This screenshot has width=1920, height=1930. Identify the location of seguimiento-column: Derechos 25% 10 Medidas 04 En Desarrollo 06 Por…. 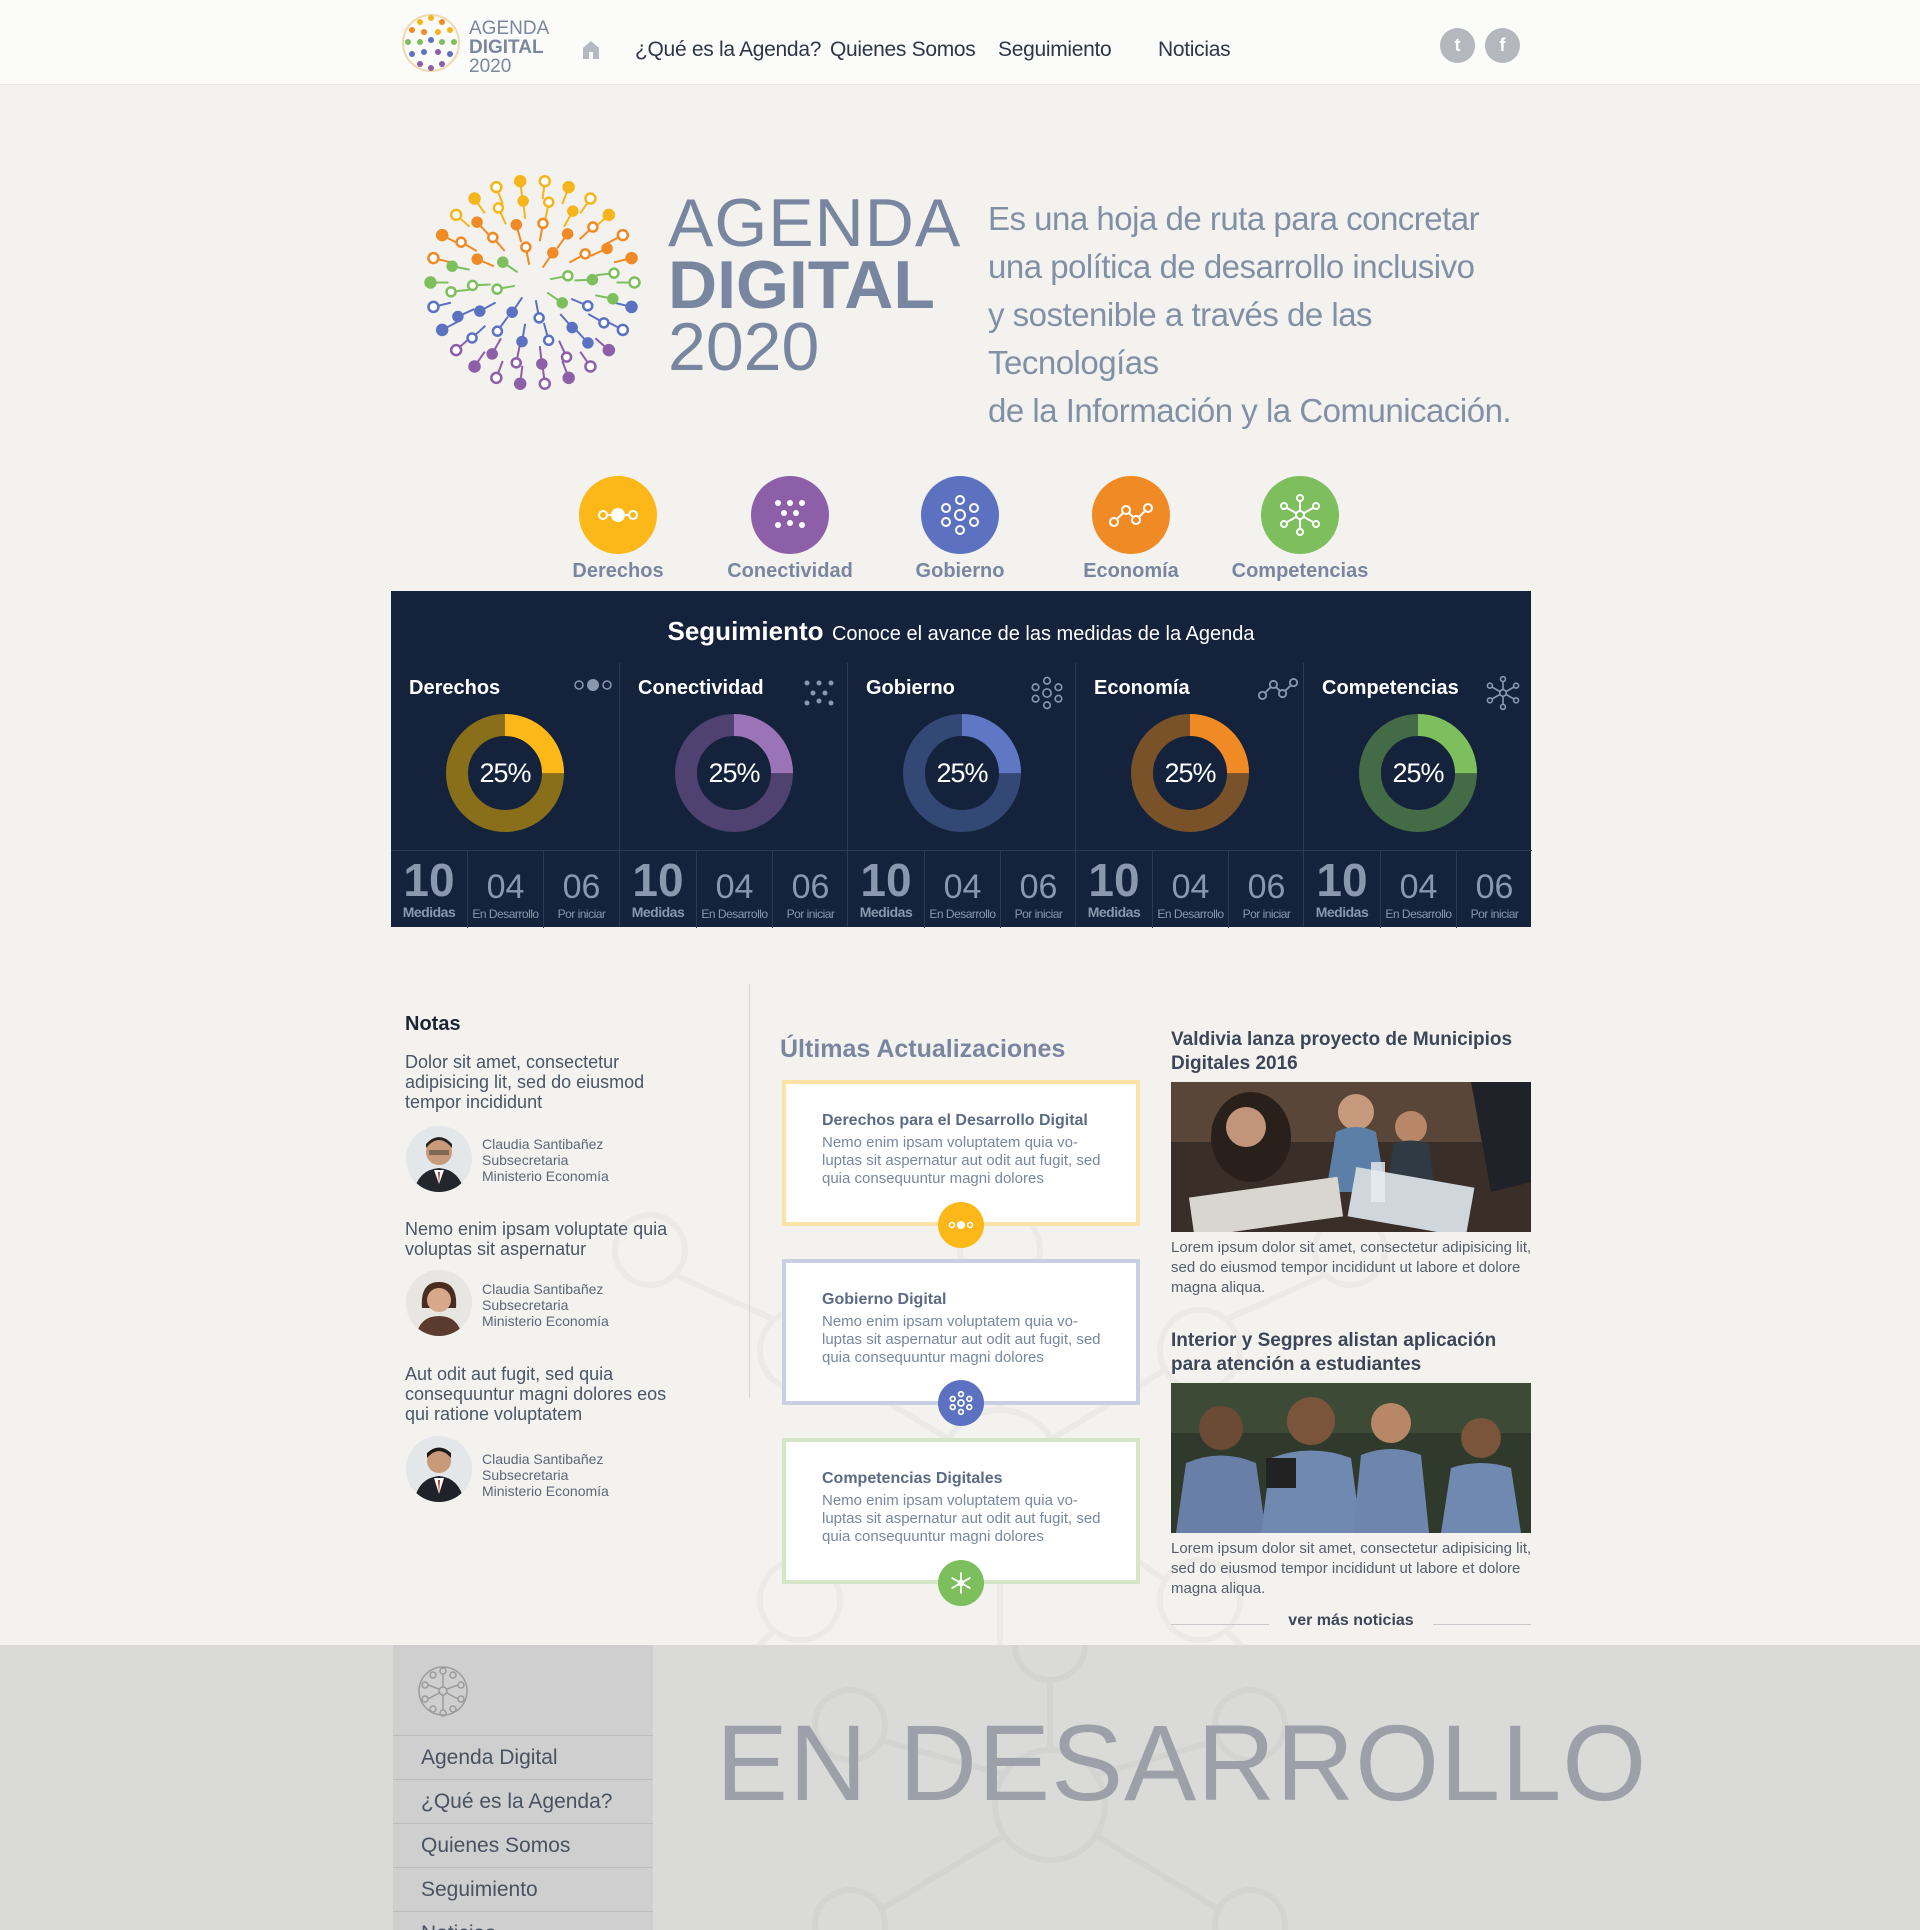
(505, 795).